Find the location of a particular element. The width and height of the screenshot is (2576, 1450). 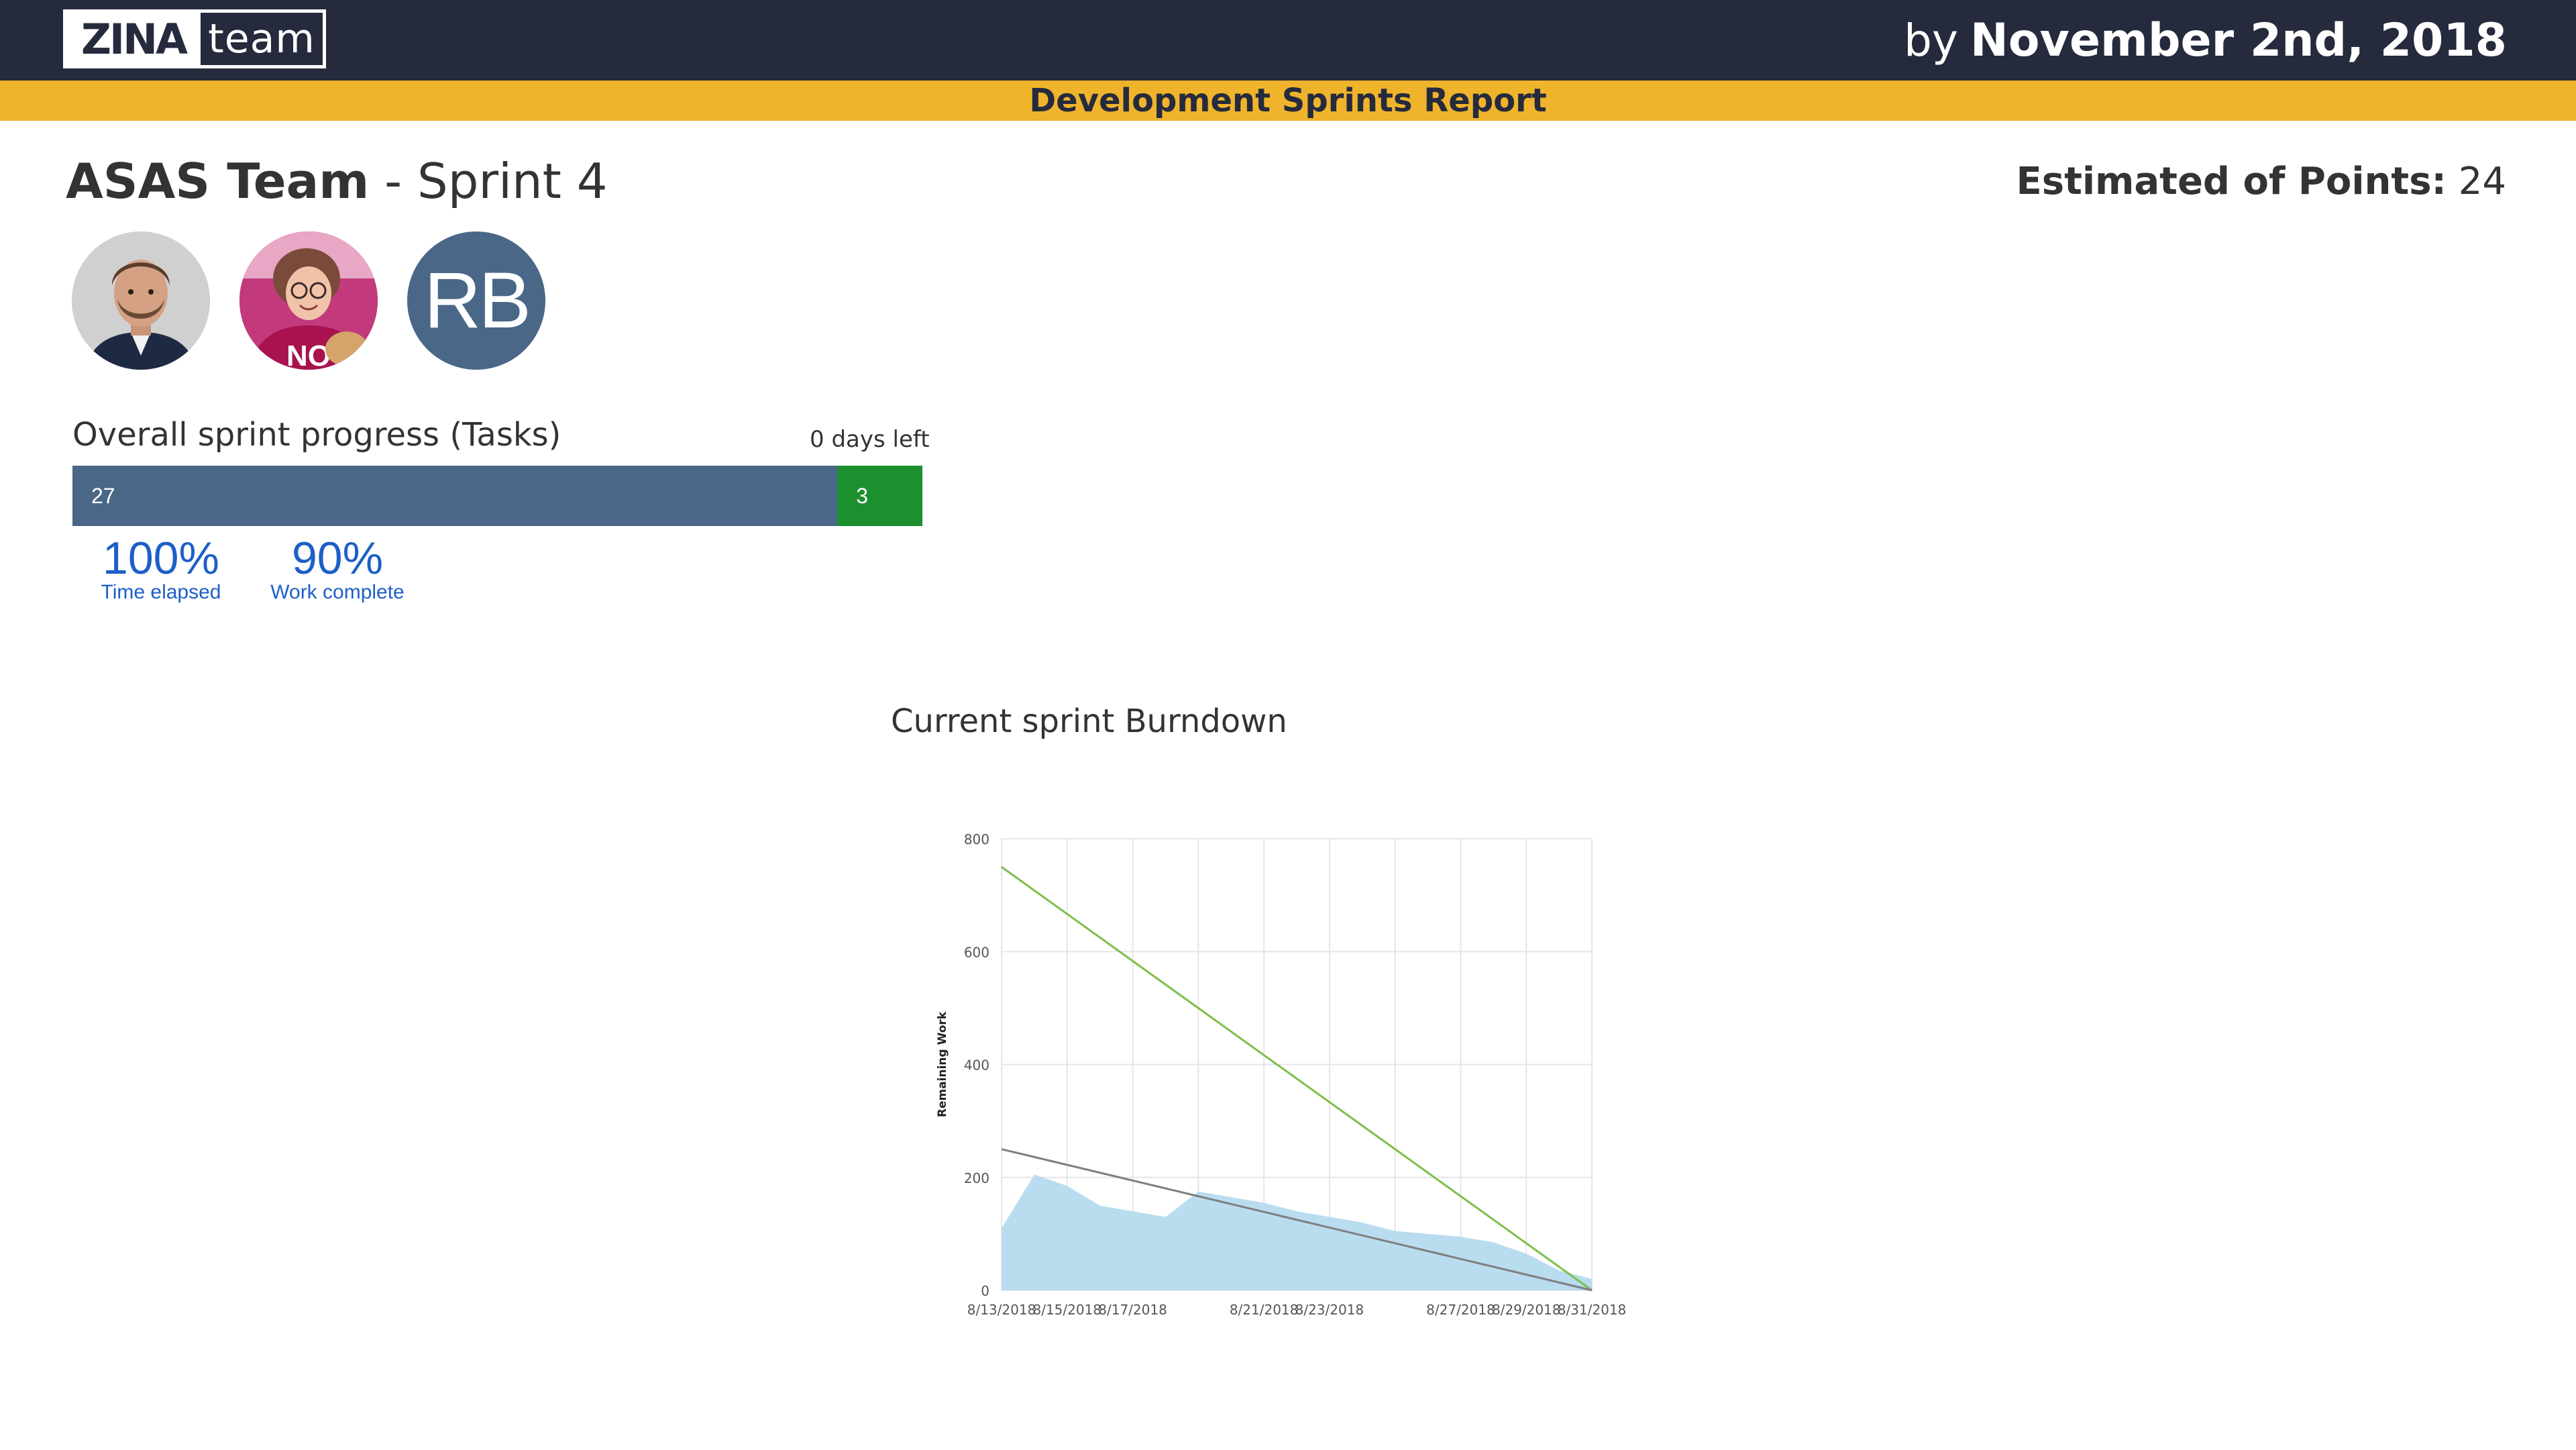

progress-remaining-segment: 3 is located at coordinates (879, 496).